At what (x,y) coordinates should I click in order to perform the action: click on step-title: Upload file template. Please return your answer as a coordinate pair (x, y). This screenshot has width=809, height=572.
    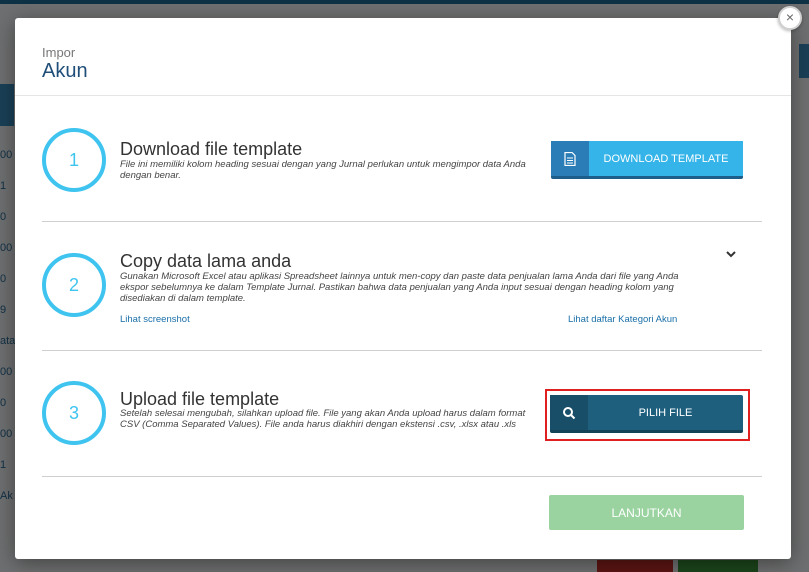
    Looking at the image, I should click on (200, 399).